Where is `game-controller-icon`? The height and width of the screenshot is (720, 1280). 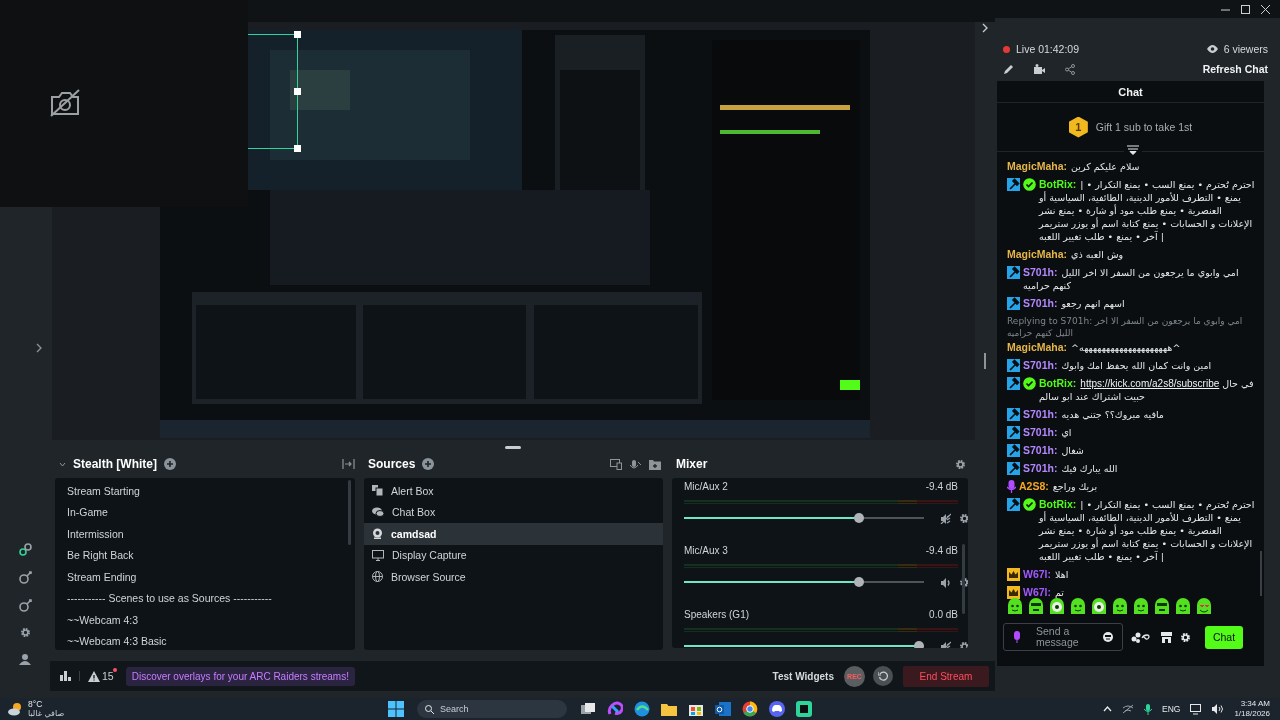
game-controller-icon is located at coordinates (777, 709).